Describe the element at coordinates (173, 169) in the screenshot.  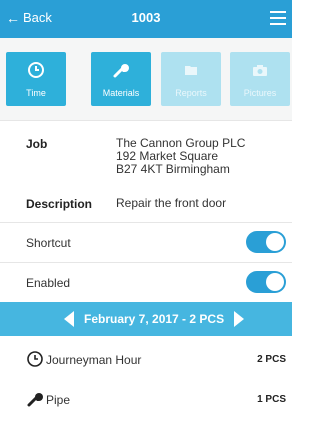
I see `job-line-3: B27 4KT Birmingham` at that location.